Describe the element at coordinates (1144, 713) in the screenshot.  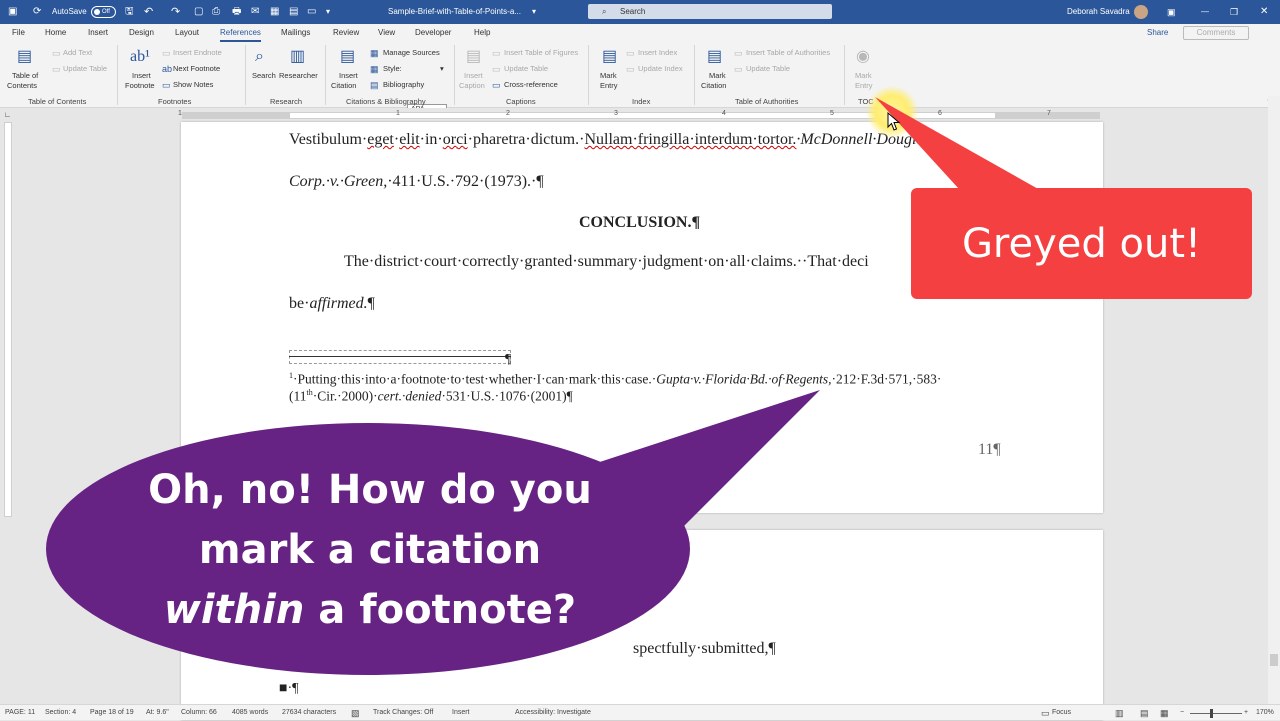
I see `print-layout-icon: ▤` at that location.